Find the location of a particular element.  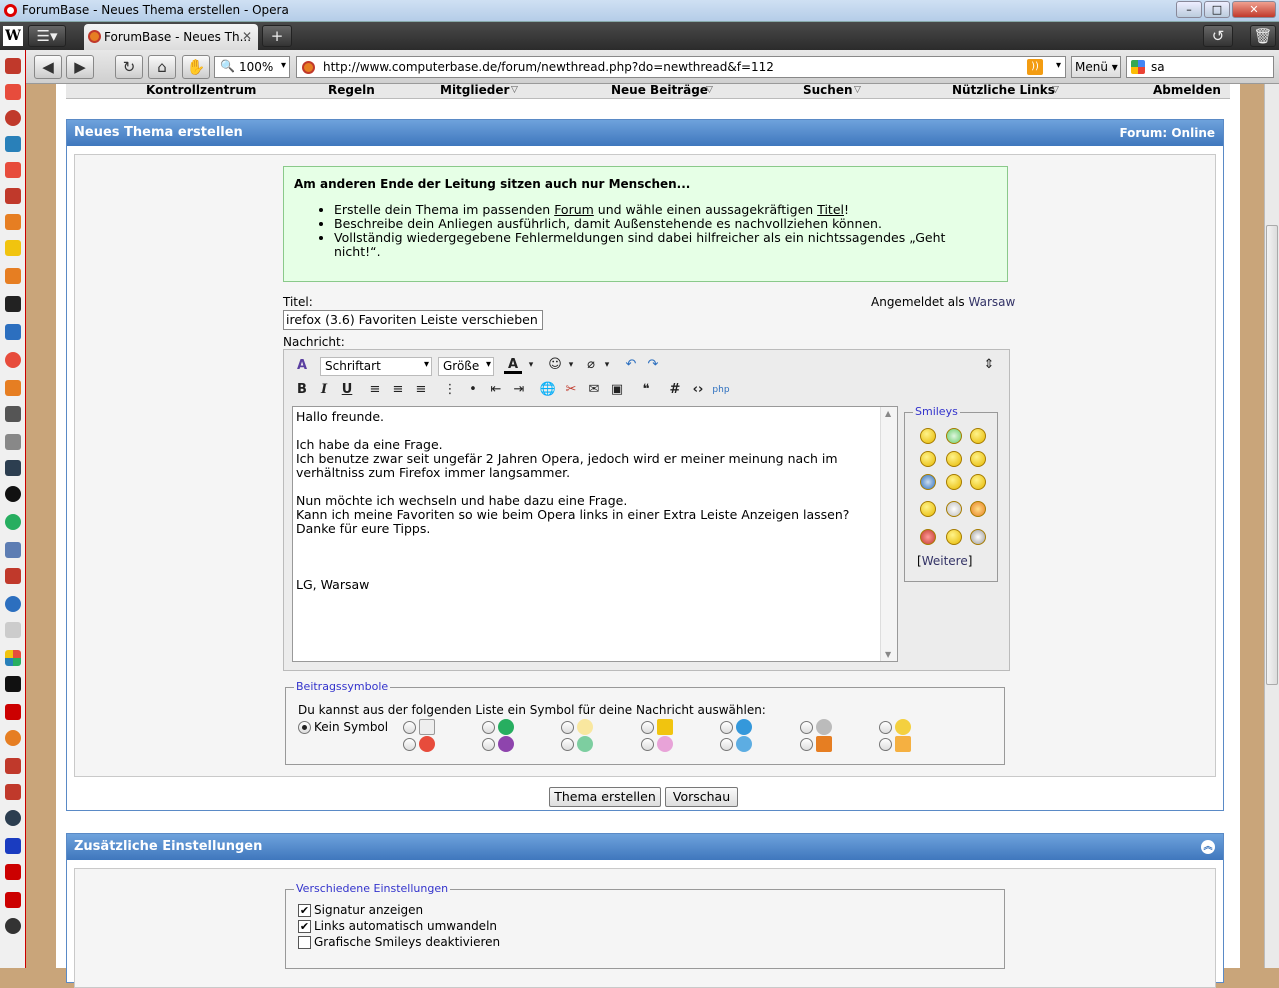

nav-item-suchen: Suchen is located at coordinates (828, 90).